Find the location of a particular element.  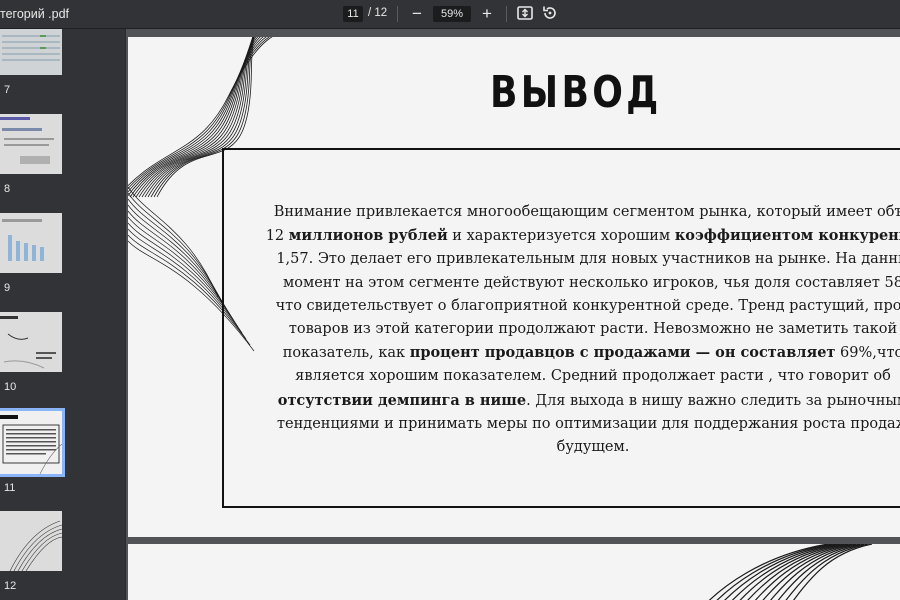

slide-title: ВЫВОД is located at coordinates (576, 92).